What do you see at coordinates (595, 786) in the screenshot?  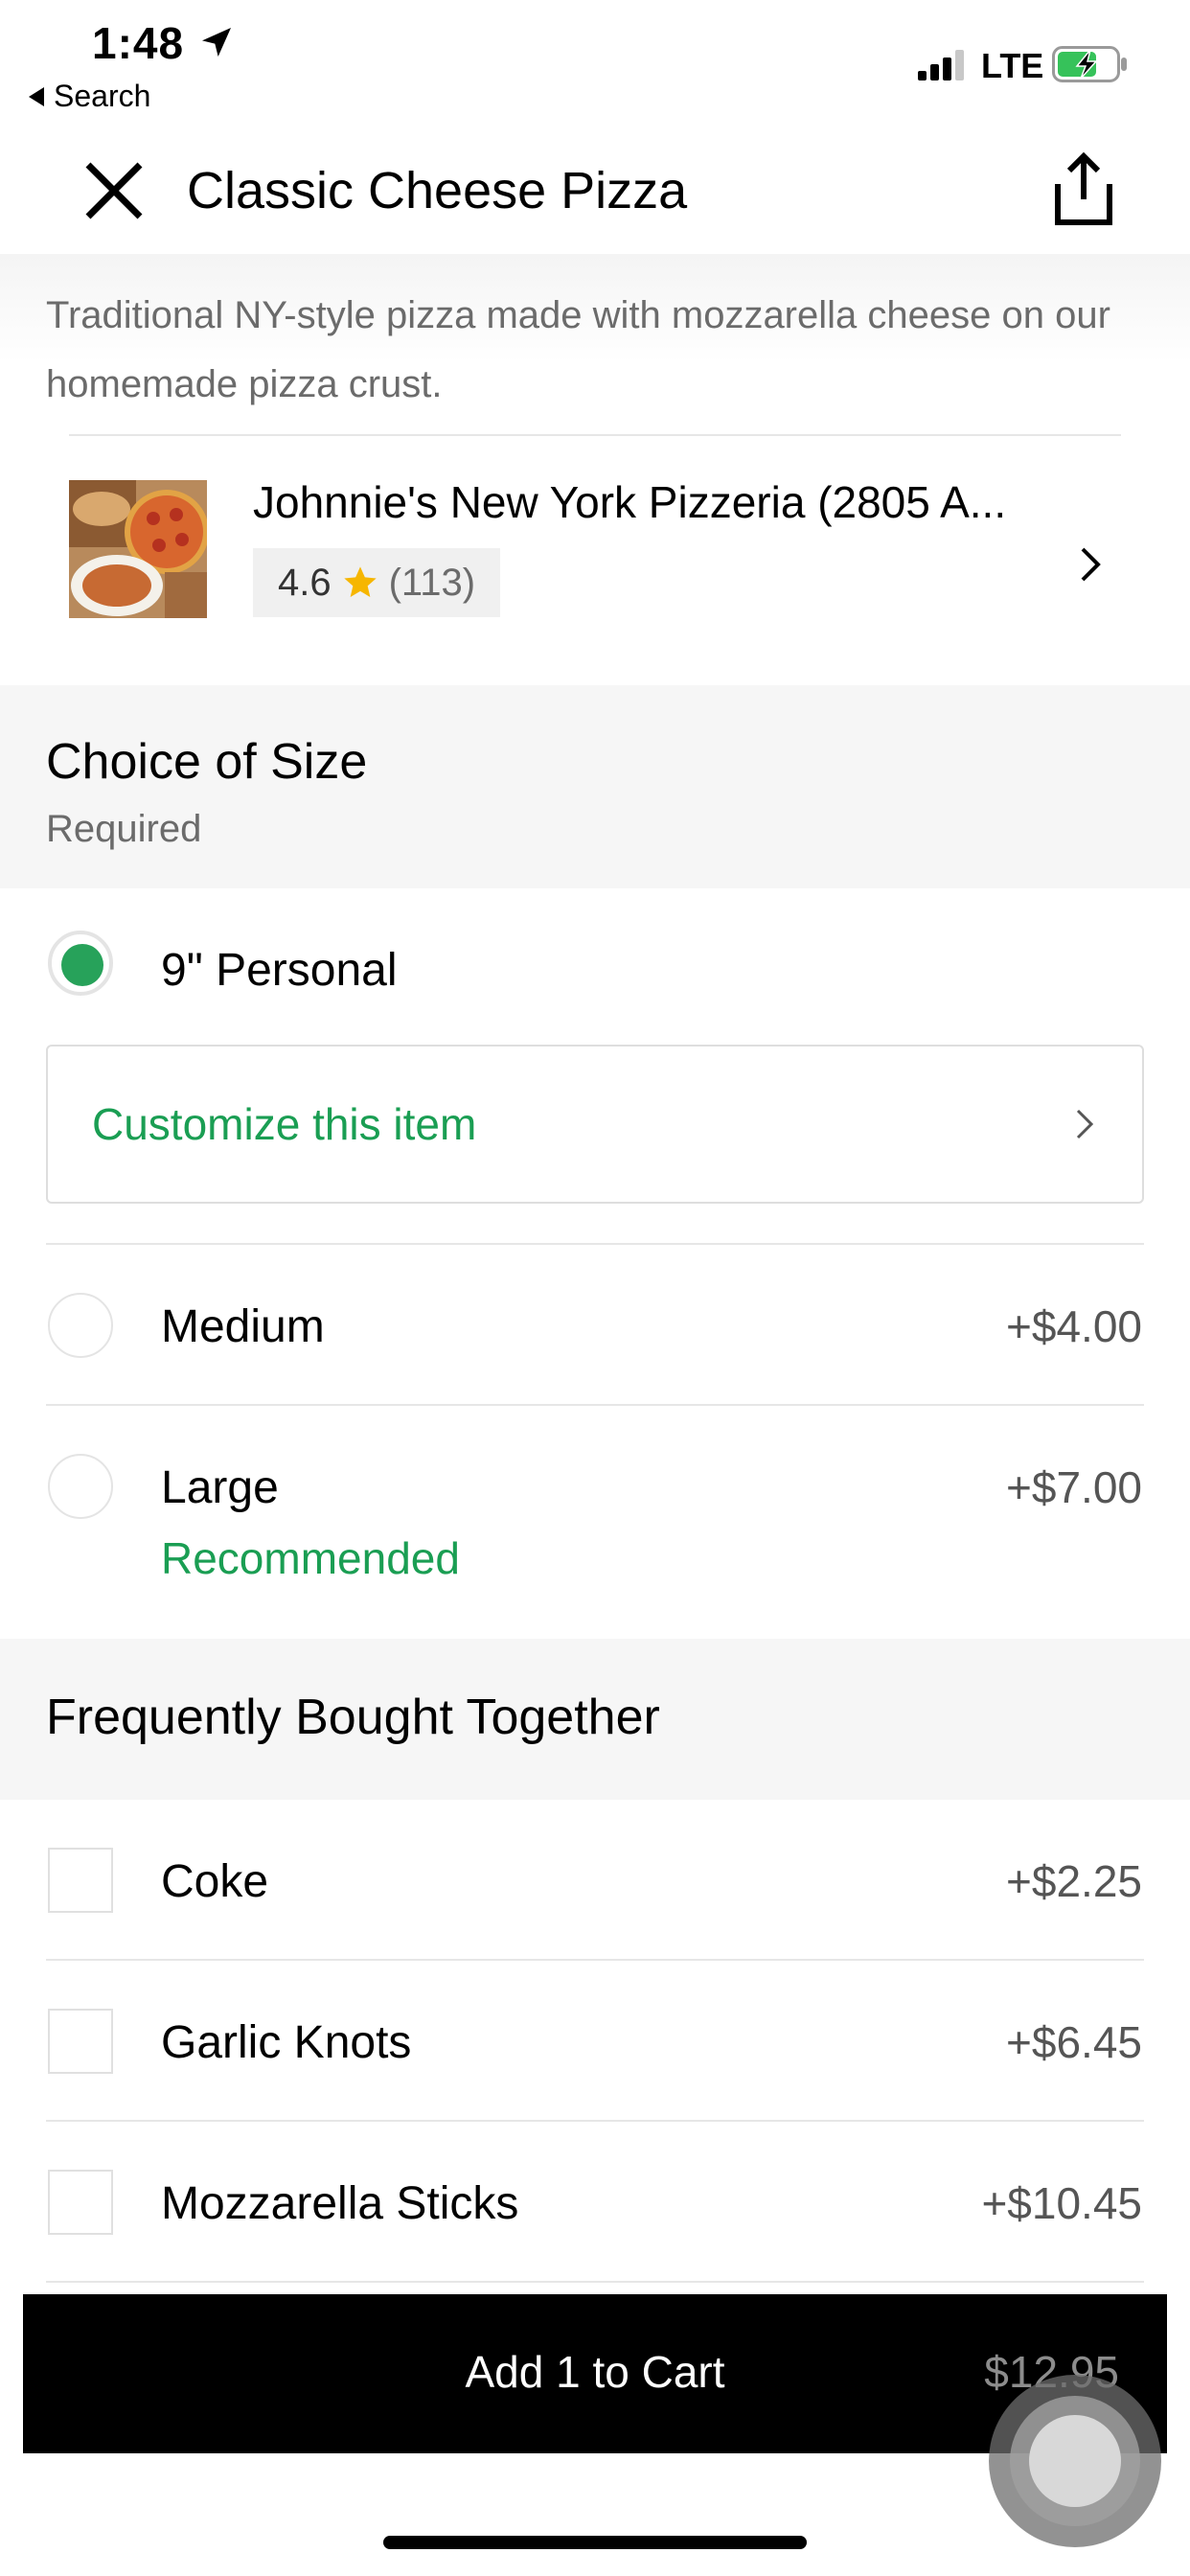 I see `size-section-header: Choice of Size Required` at bounding box center [595, 786].